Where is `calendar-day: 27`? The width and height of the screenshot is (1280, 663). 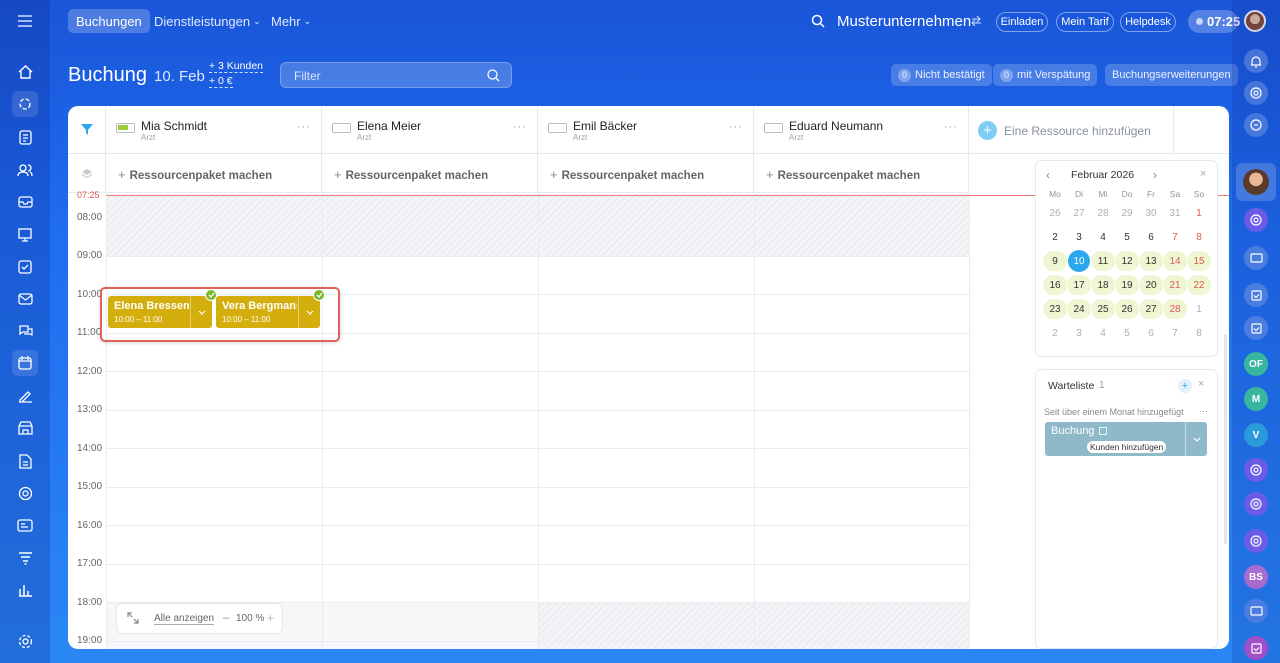
calendar-day: 27 is located at coordinates (1151, 309).